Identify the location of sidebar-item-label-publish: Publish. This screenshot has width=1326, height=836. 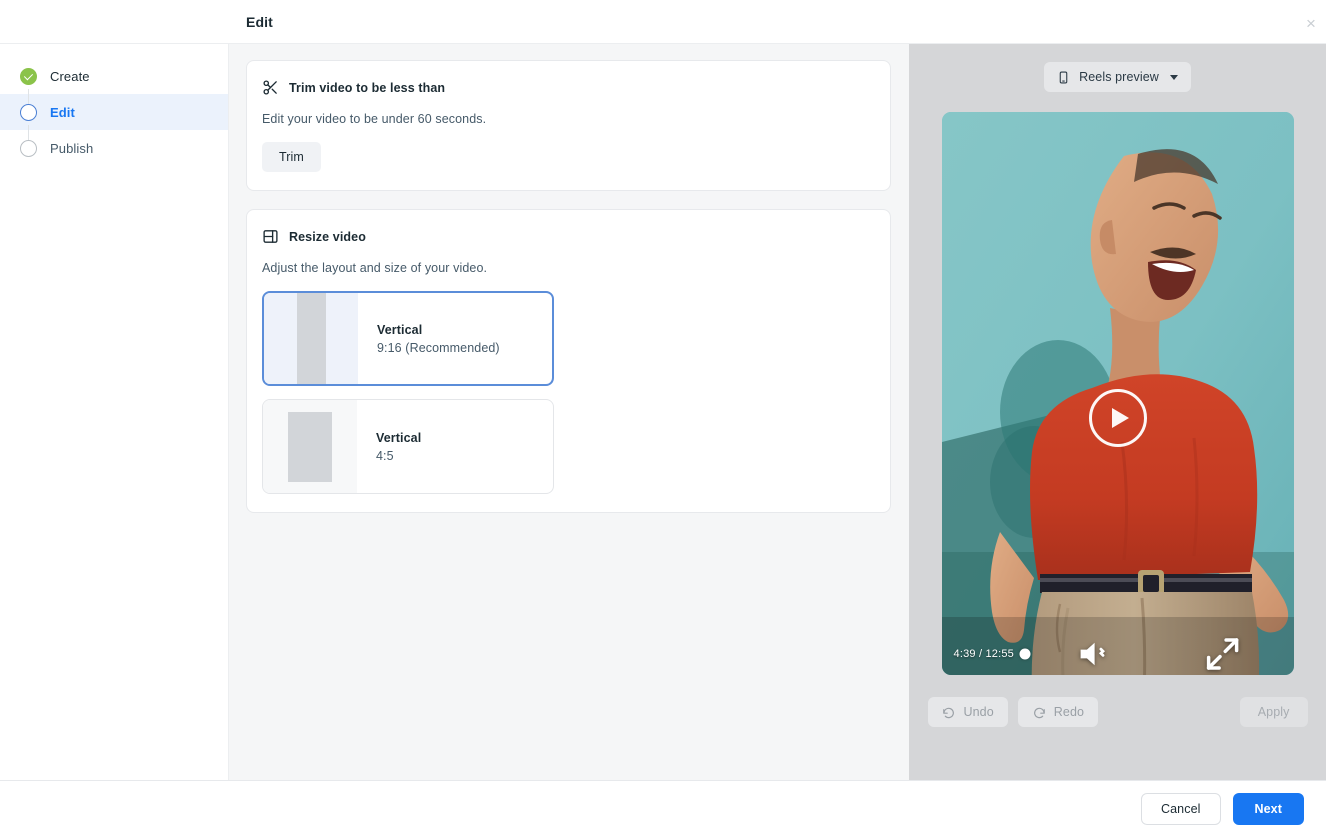
(72, 148).